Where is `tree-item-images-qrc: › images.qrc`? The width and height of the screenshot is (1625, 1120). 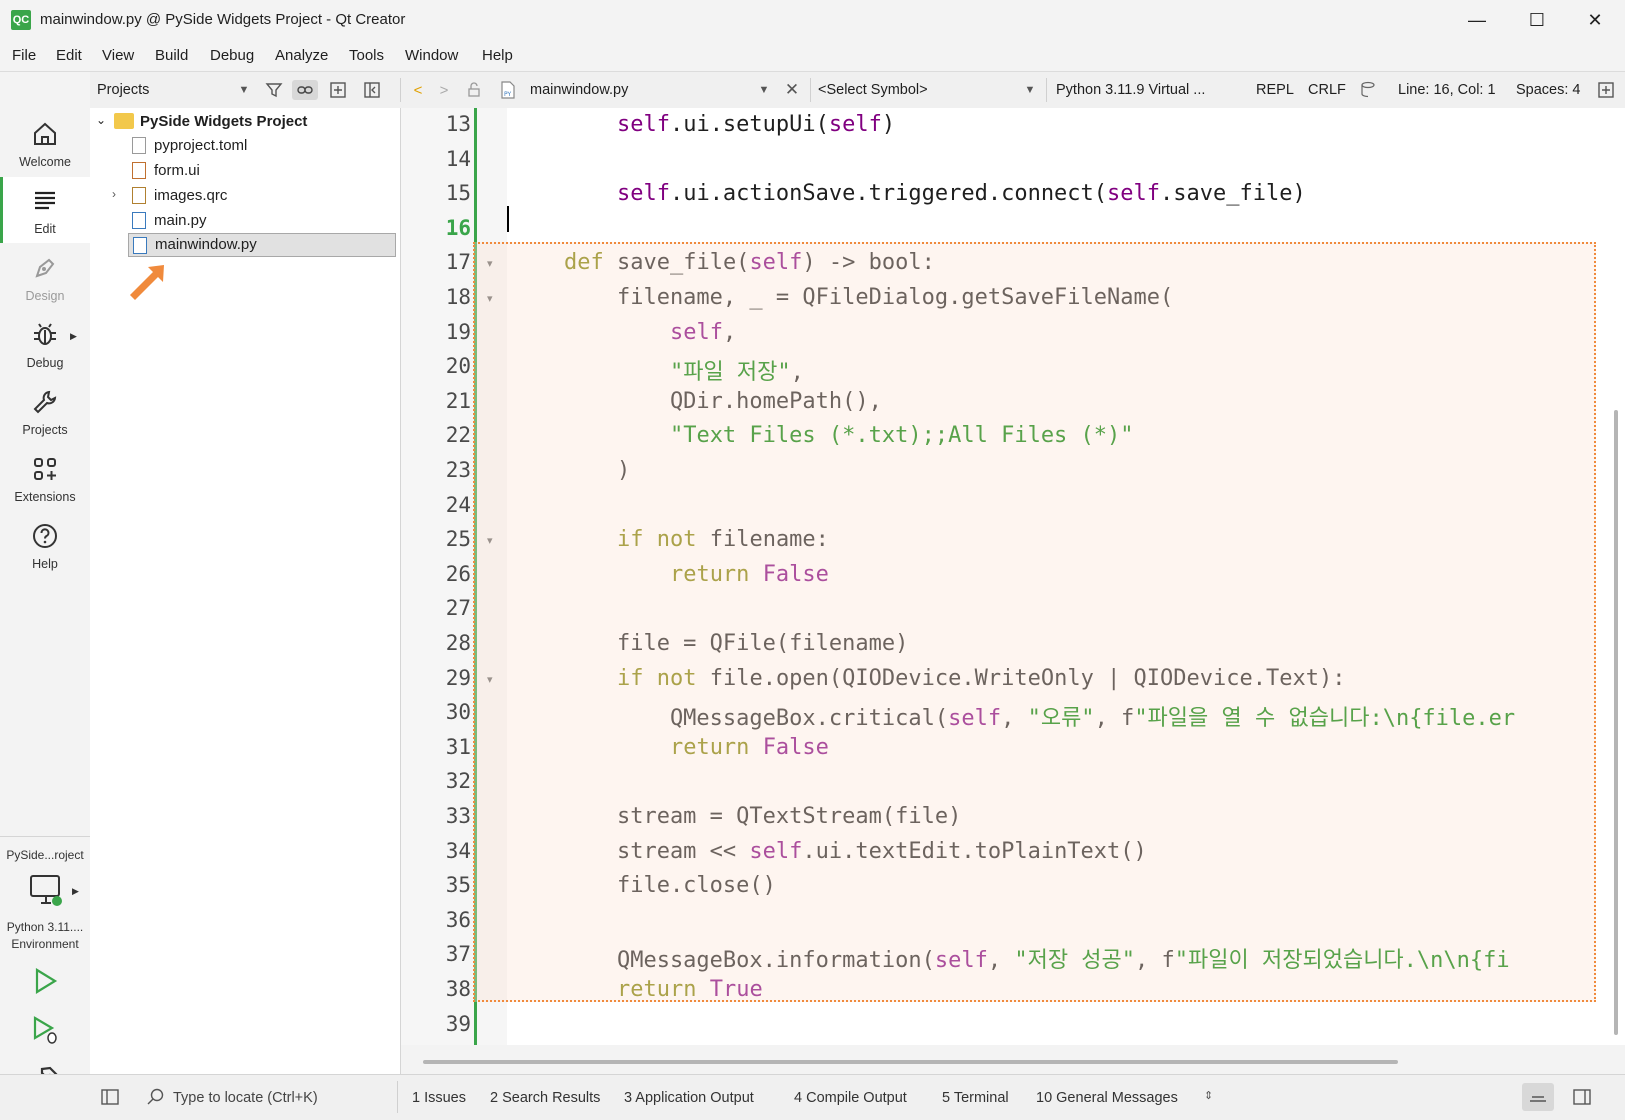 tree-item-images-qrc: › images.qrc is located at coordinates (245, 196).